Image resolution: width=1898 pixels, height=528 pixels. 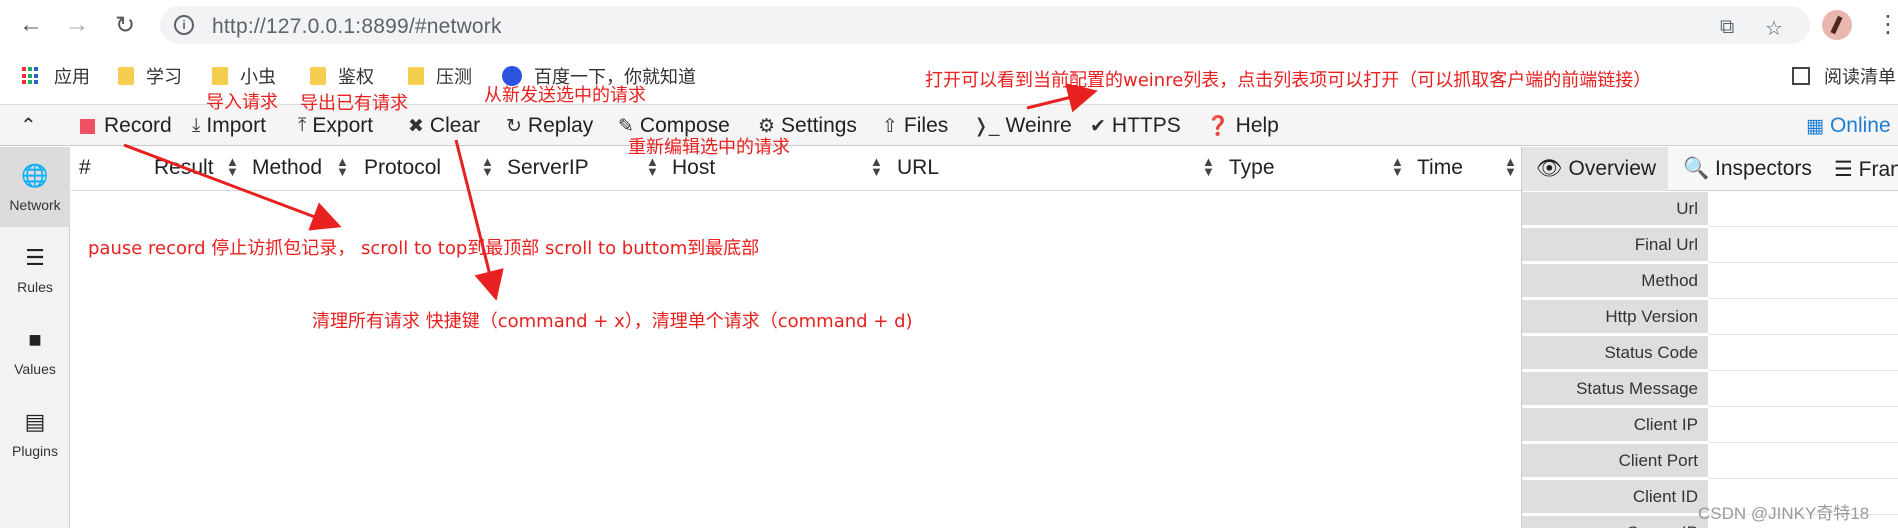 I want to click on column-header-serverip: ServerIP, so click(x=548, y=168).